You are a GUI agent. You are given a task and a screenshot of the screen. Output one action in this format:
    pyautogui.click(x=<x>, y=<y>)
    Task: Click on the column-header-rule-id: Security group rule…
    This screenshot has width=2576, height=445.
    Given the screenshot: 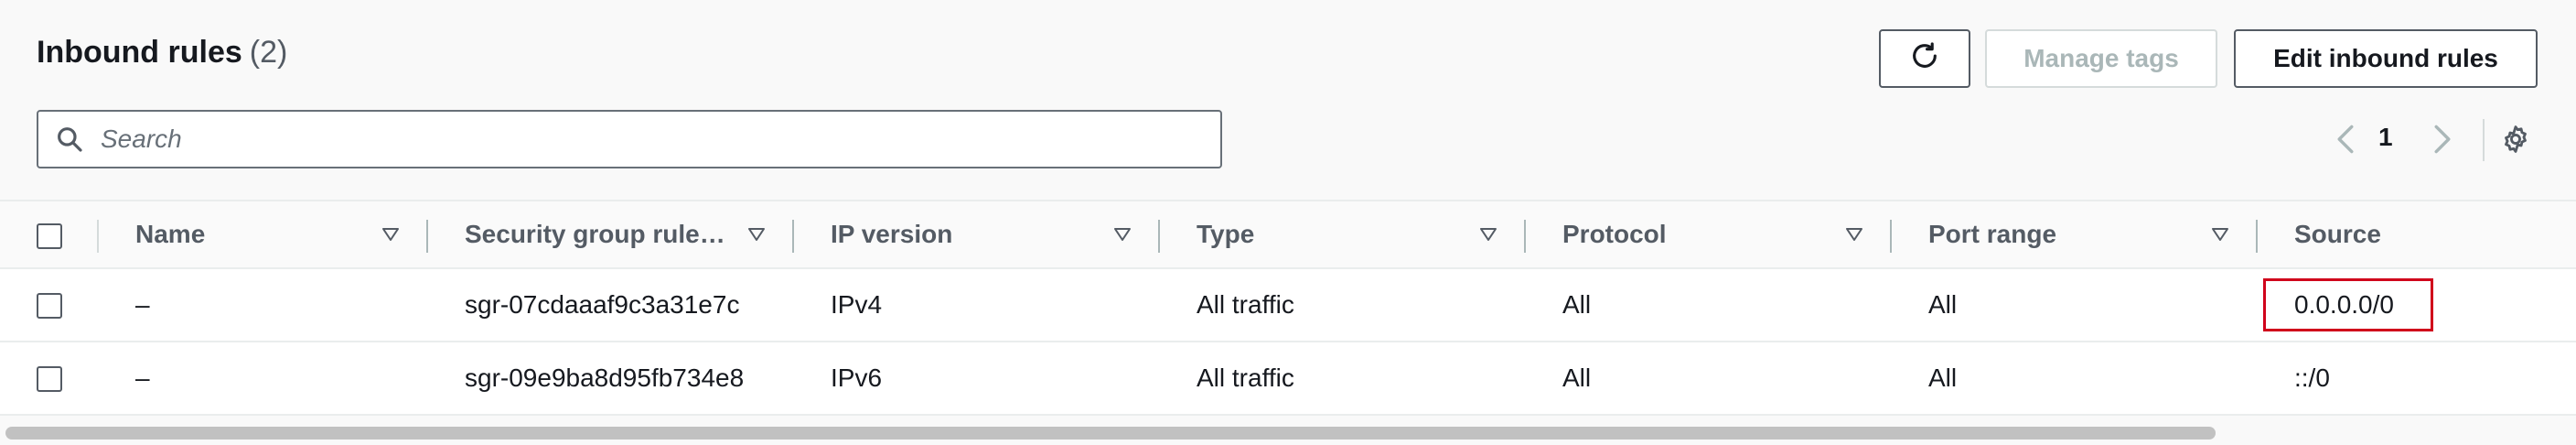 What is the action you would take?
    pyautogui.click(x=595, y=234)
    